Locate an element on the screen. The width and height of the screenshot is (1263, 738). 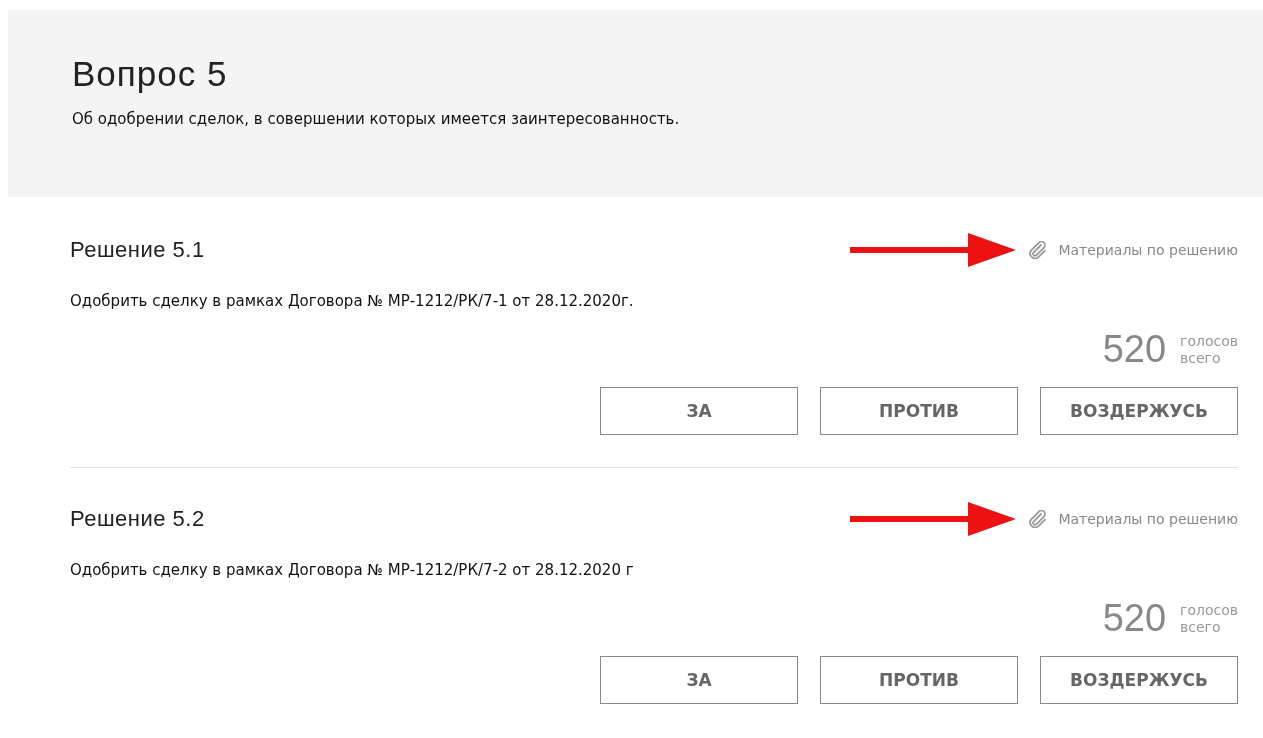
question-text: Об одобрении сделок, в совершении которых имеется заинтересованность. is located at coordinates (376, 119).